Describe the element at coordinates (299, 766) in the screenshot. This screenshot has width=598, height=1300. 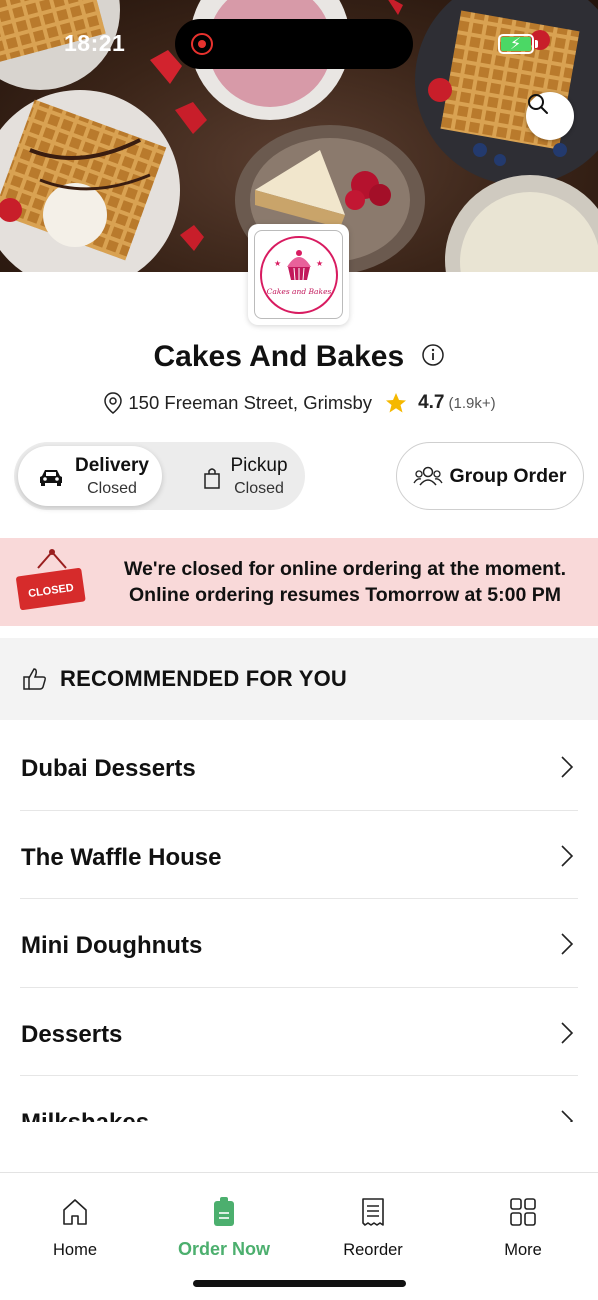
I see `category-row-dubai-desserts: Dubai Desserts` at that location.